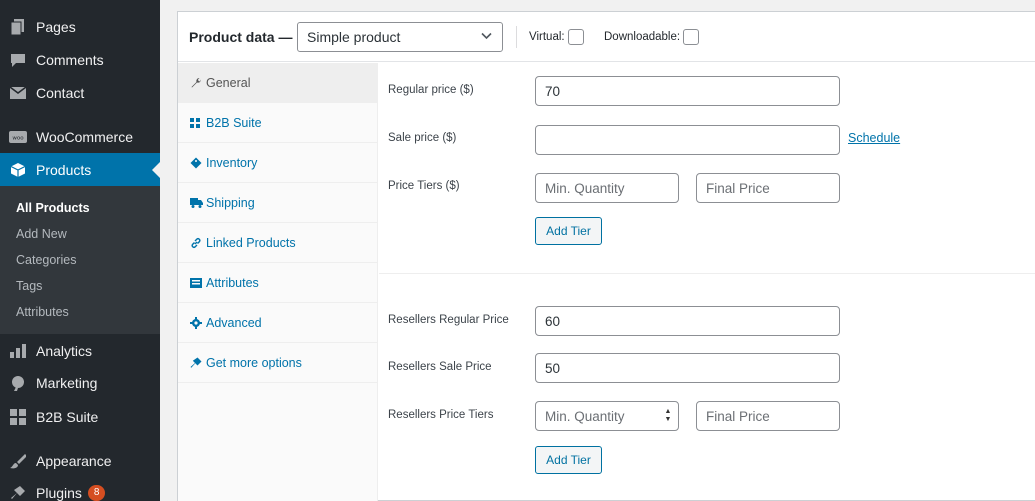 This screenshot has width=1035, height=501. I want to click on min-quantity-input: Min. Quantity, so click(607, 188).